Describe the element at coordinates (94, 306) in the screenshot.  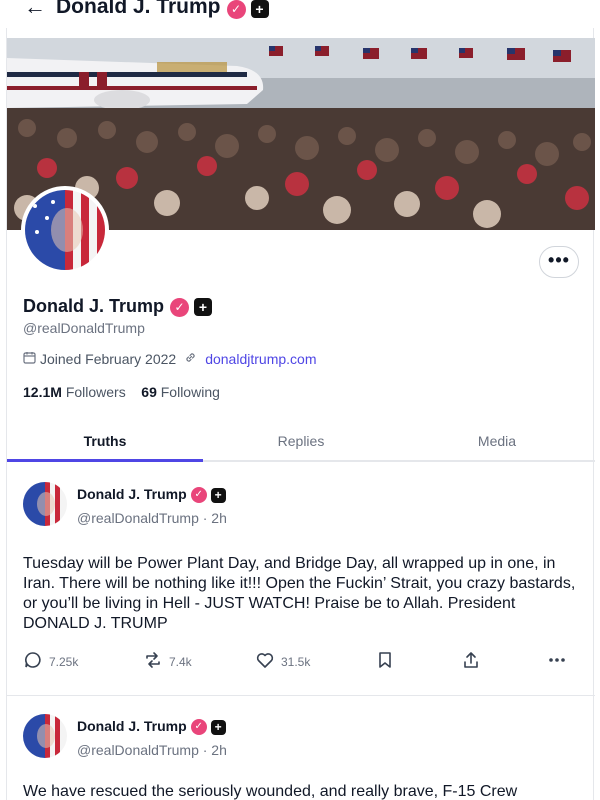
I see `profile-name-text: Donald J. Trump` at that location.